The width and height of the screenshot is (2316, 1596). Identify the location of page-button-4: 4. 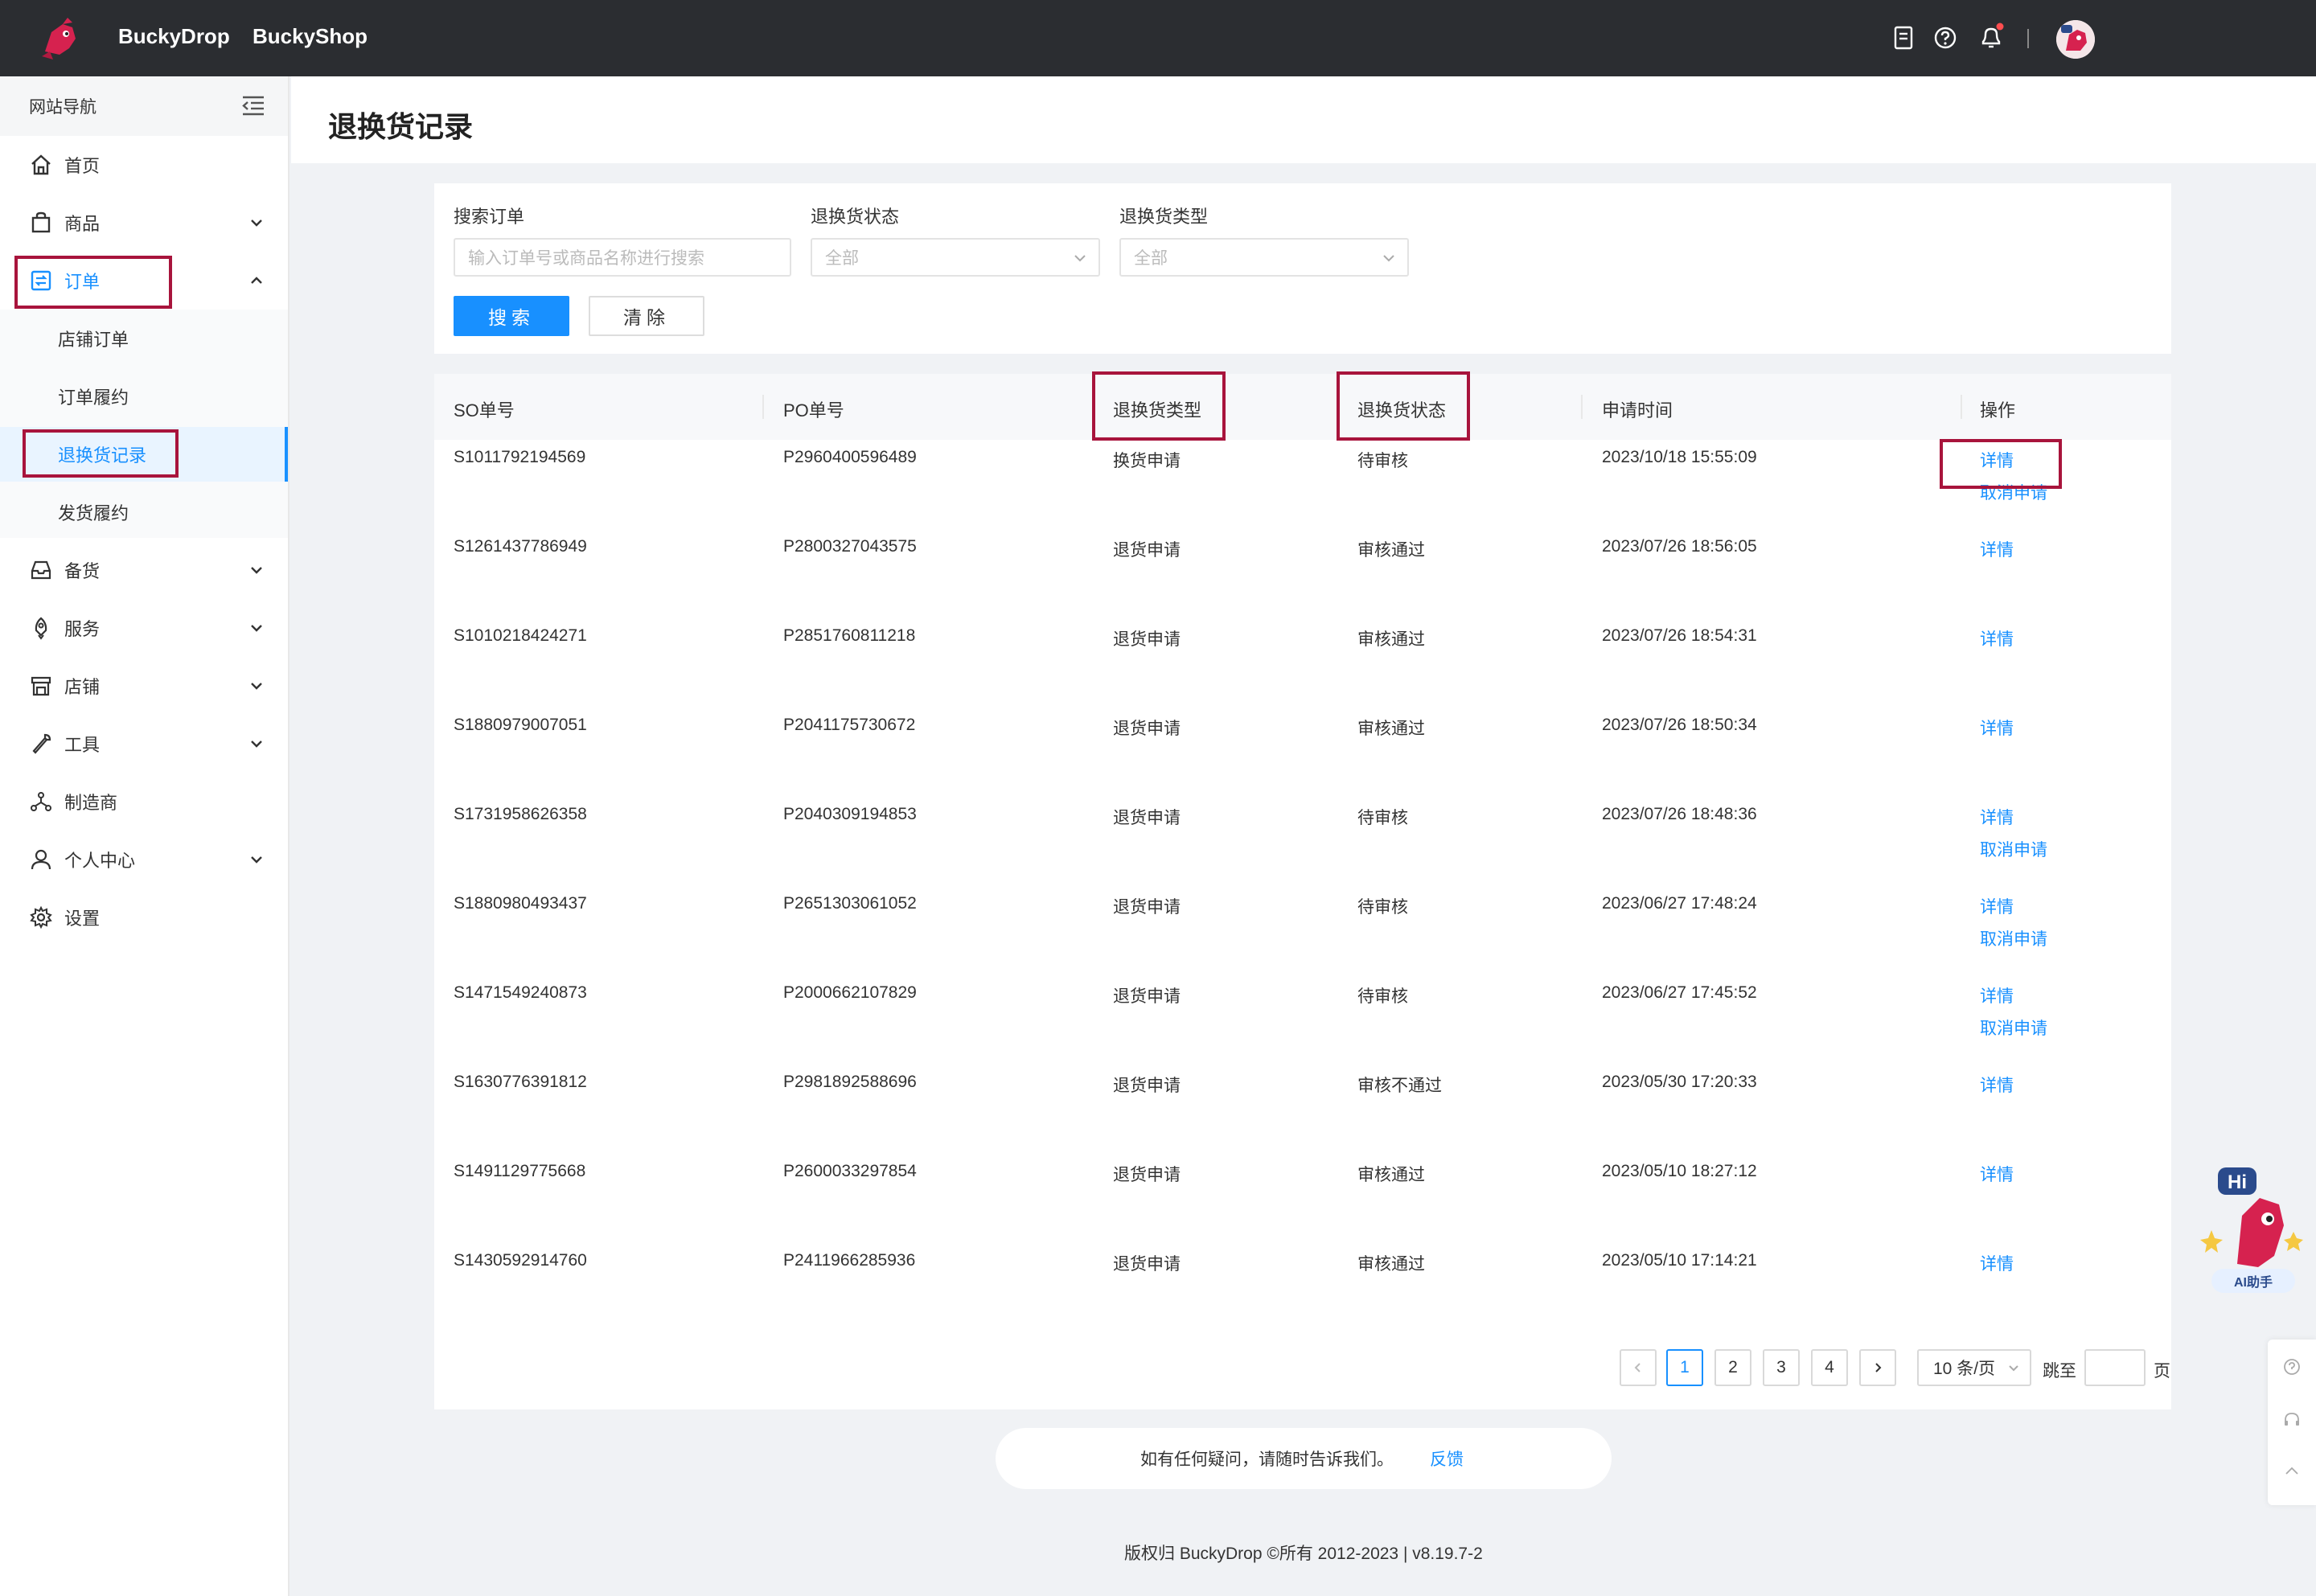
(1829, 1367).